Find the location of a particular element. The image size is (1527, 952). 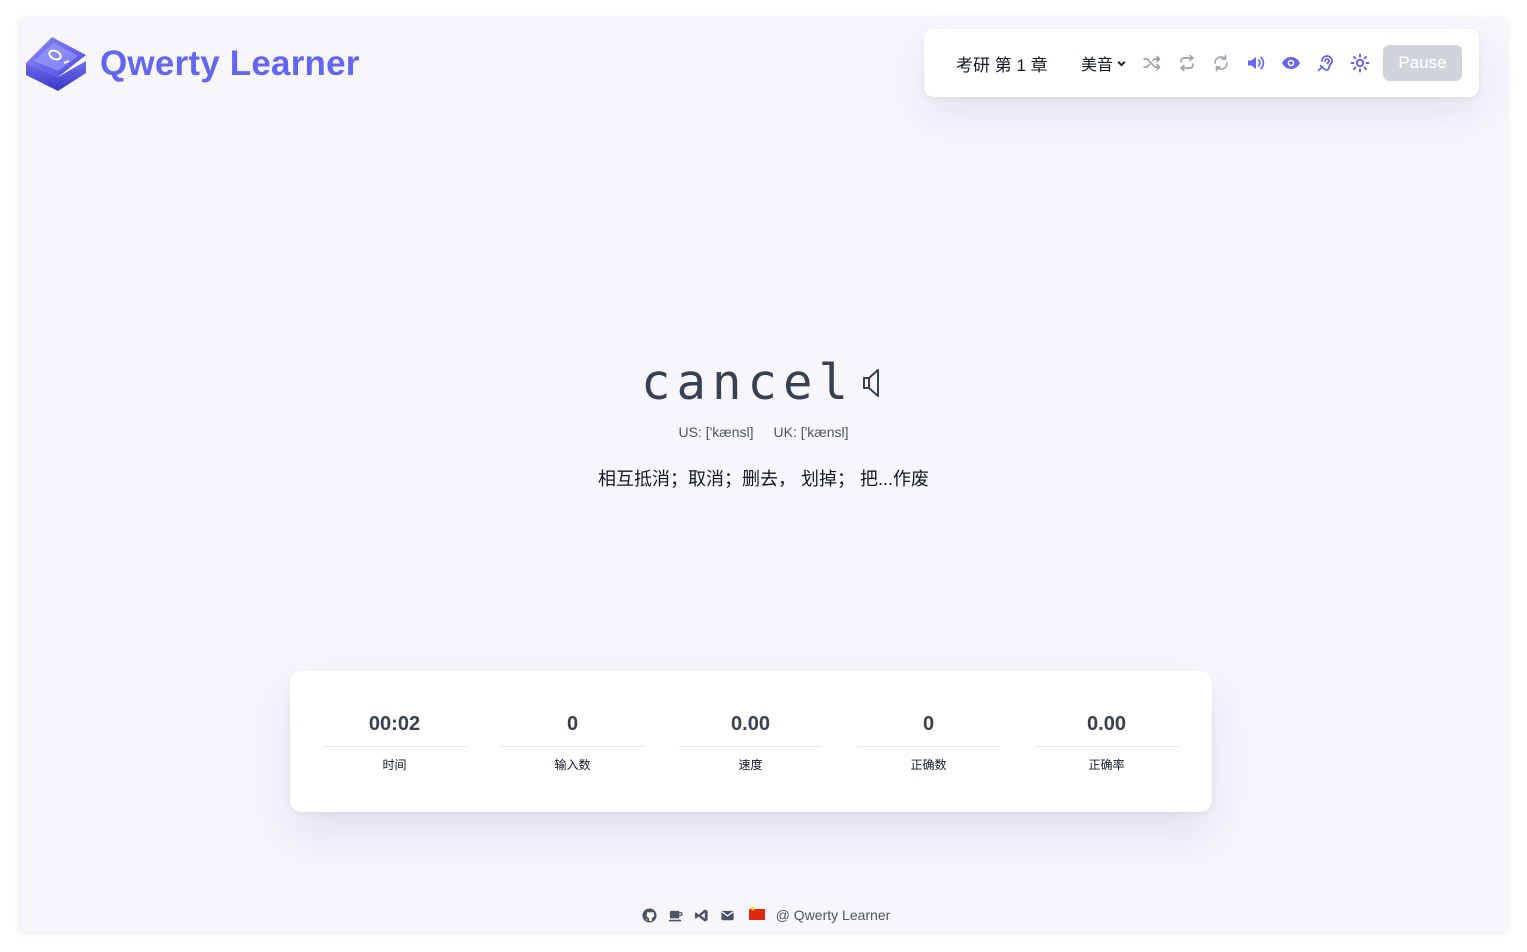

footer: @ Qwerty Learner is located at coordinates (763, 914).